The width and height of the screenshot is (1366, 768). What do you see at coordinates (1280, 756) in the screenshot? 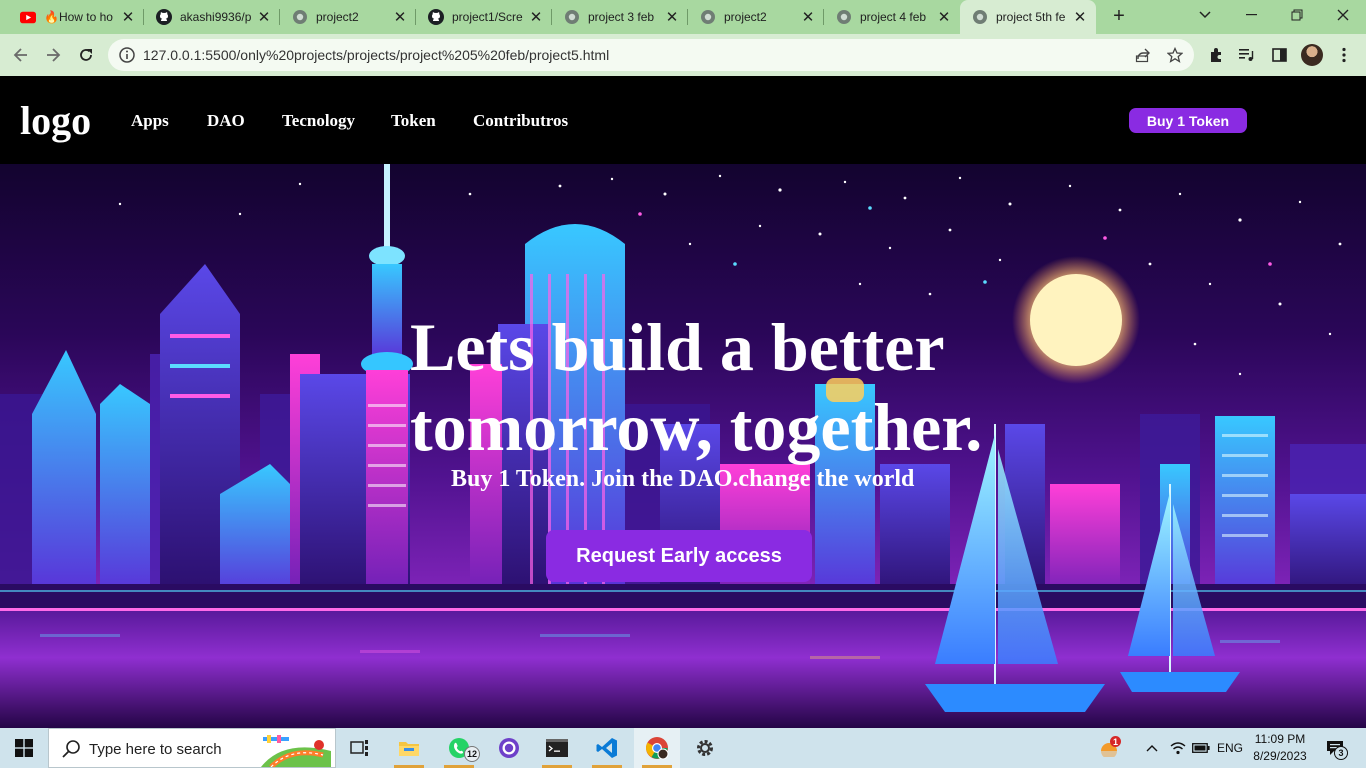
I see `clock-date: 8/29/2023` at bounding box center [1280, 756].